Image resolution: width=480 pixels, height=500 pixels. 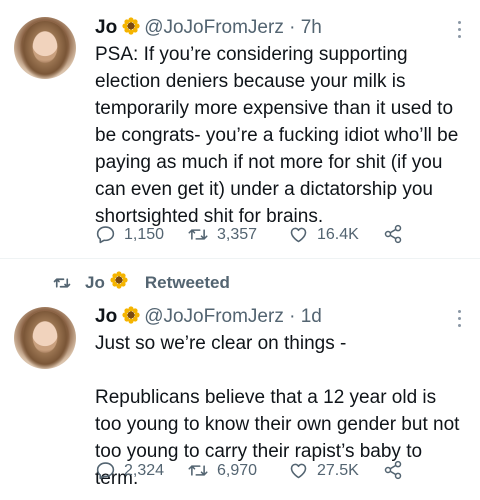 I want to click on like-button: 27.5K, so click(x=323, y=470).